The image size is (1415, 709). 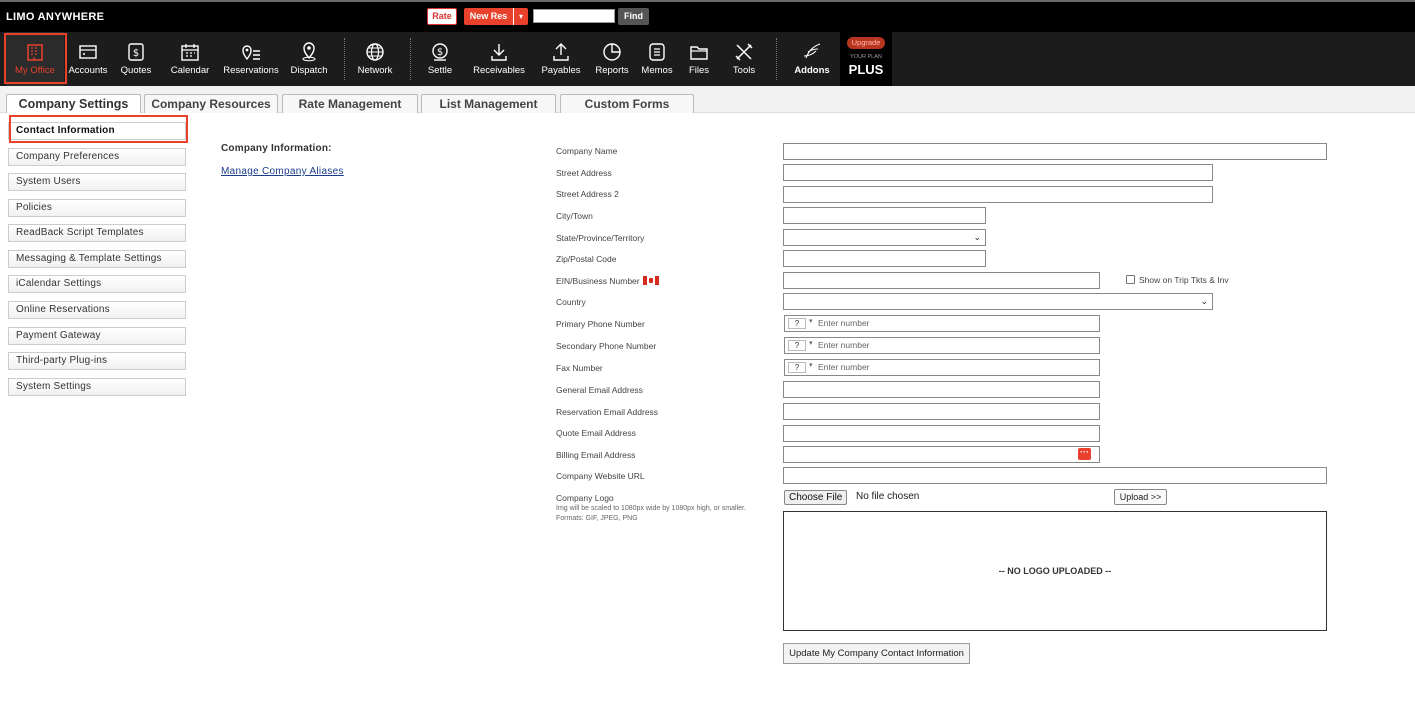 I want to click on logo-hint-formats: Formats: GIF, JPEG, PNG, so click(x=597, y=518).